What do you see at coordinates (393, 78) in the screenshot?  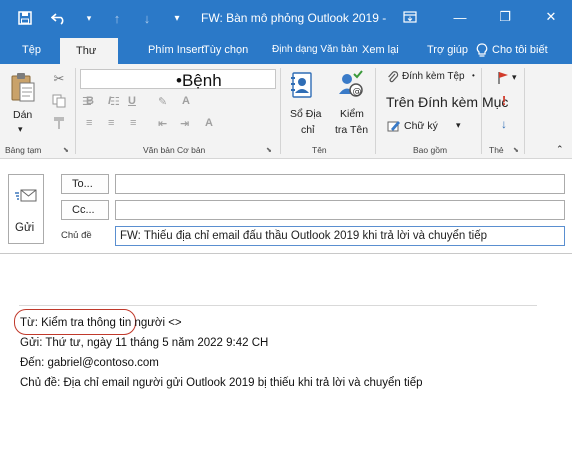 I see `paperclip-icon` at bounding box center [393, 78].